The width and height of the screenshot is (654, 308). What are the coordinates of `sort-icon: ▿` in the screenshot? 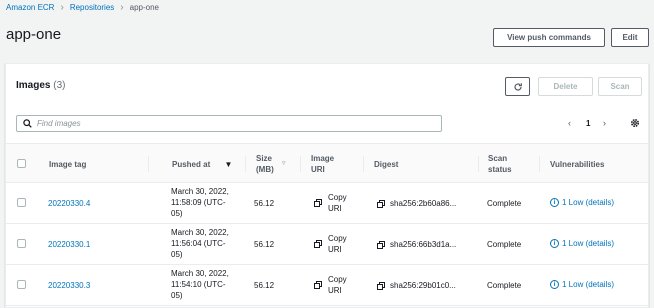 It's located at (284, 163).